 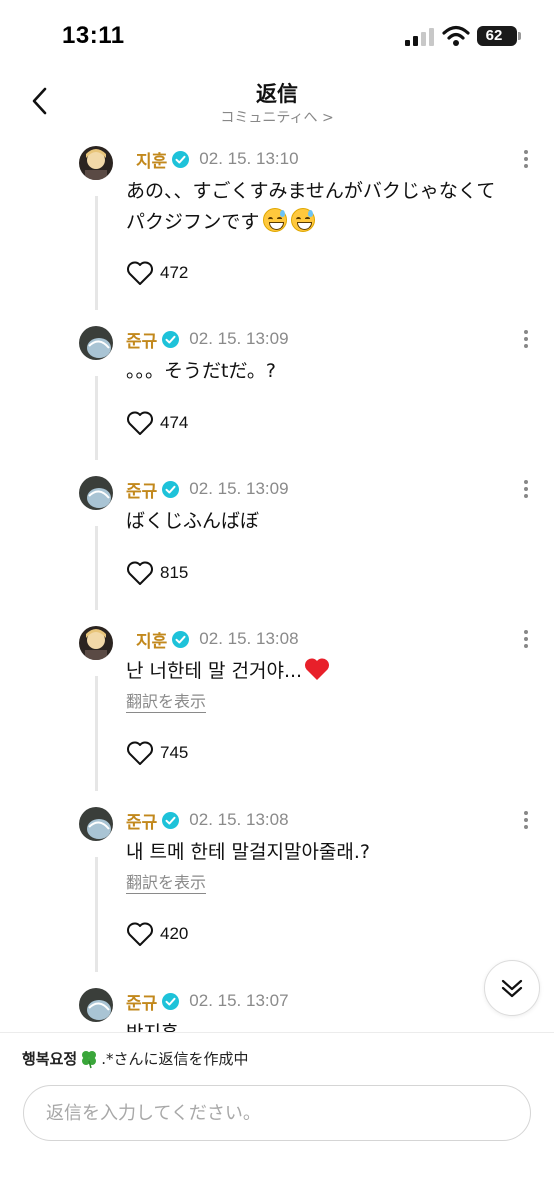 I want to click on comment-item: 준규 02. 15. 13:09 ばくじふんばぼ 815, so click(x=277, y=545).